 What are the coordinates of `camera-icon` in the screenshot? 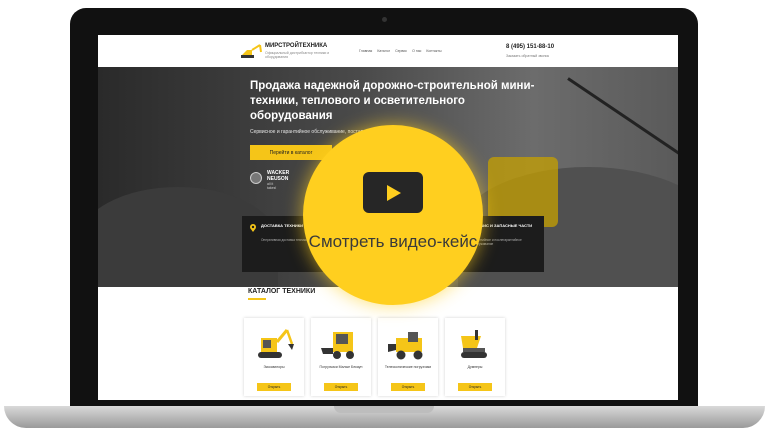 It's located at (384, 19).